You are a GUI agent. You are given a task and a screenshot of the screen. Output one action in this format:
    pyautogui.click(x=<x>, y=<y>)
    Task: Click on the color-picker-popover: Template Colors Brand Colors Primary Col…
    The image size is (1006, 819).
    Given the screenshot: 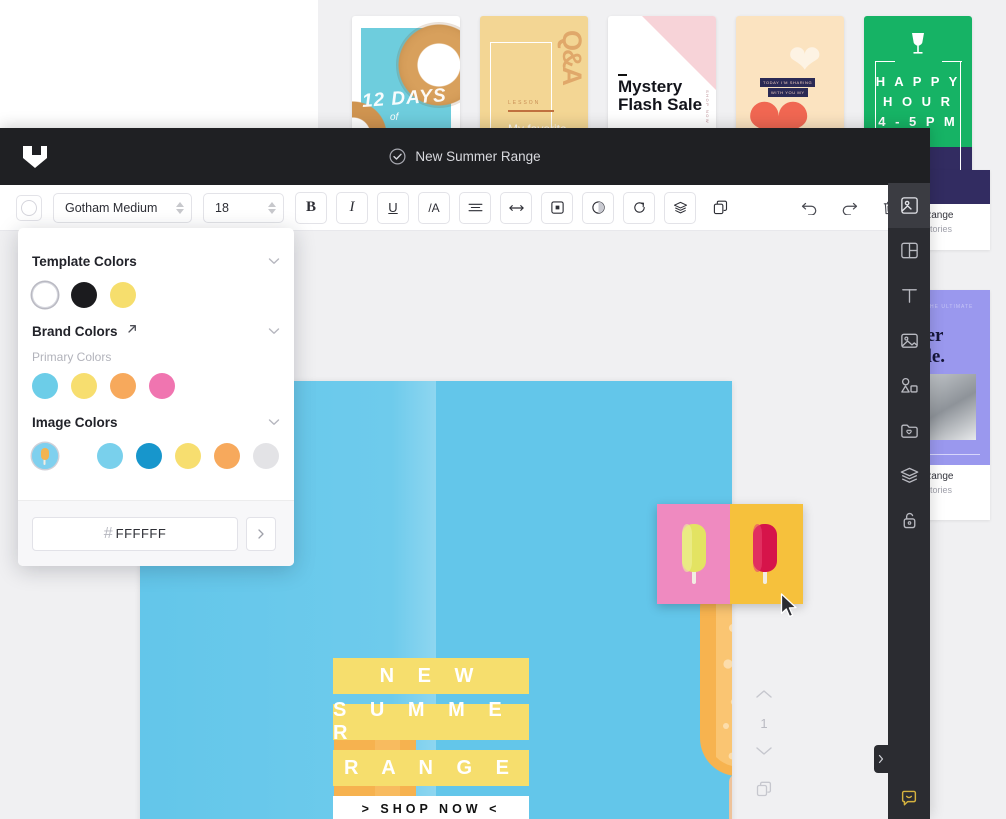 What is the action you would take?
    pyautogui.click(x=156, y=397)
    